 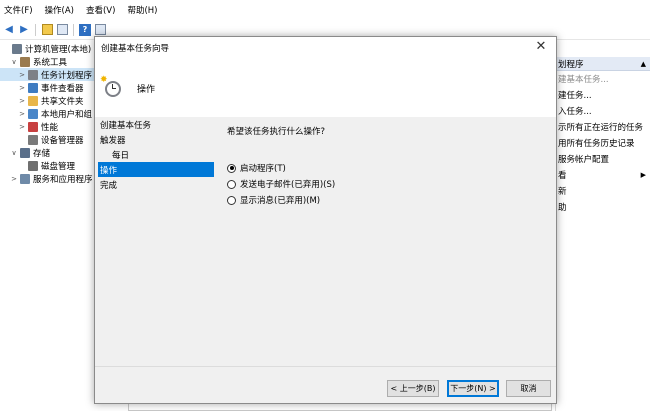 I want to click on tree-item: > 本地用户和组, so click(x=48, y=113).